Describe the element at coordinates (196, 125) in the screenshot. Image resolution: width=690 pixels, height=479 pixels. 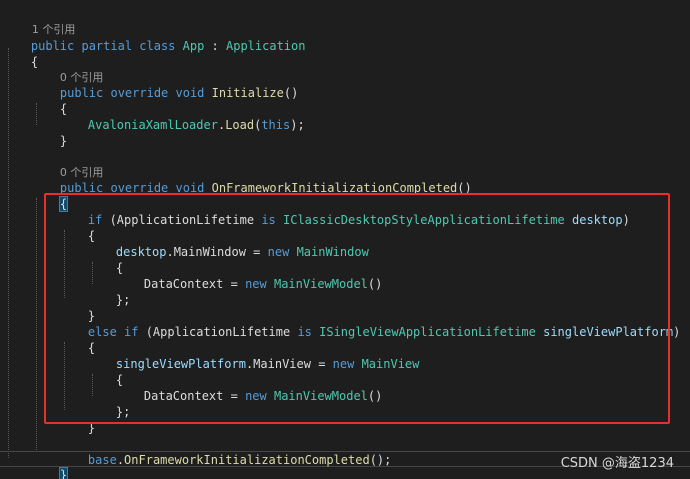
I see `loader-call: AvaloniaXamlLoader.Load(this);` at that location.